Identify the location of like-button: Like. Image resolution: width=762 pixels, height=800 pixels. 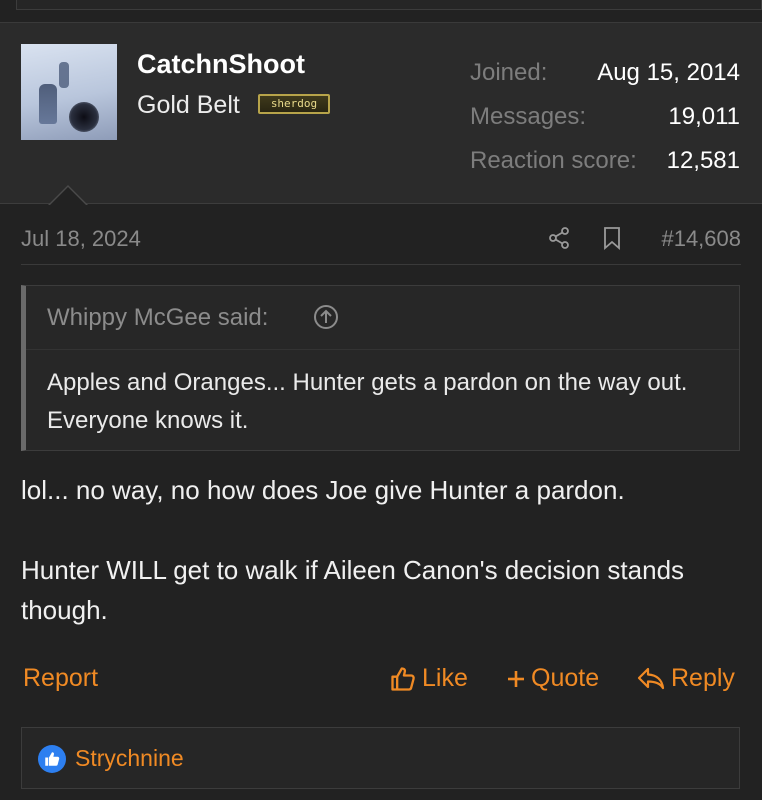
(428, 678).